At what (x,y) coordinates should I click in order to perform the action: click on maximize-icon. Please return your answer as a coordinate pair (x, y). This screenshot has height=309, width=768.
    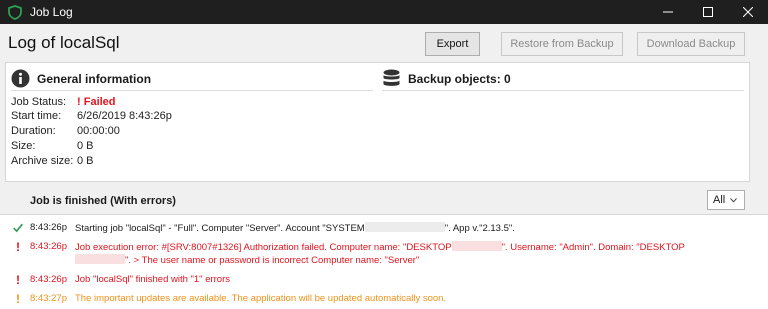
    Looking at the image, I should click on (708, 12).